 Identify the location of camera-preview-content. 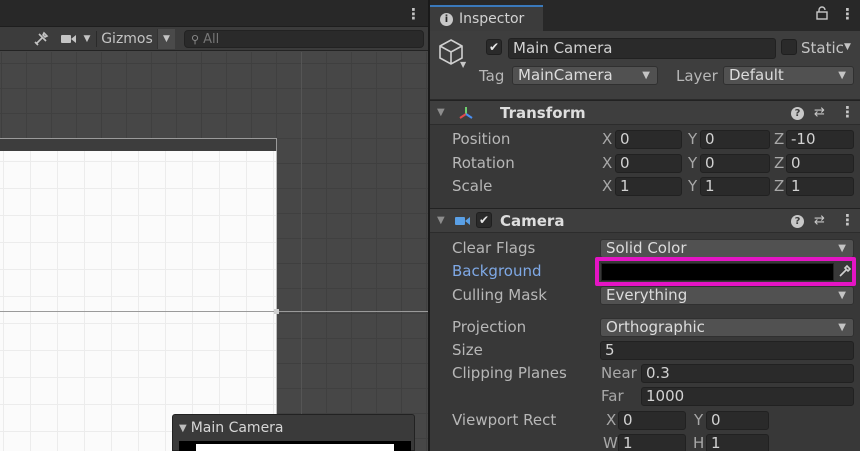
(295, 447).